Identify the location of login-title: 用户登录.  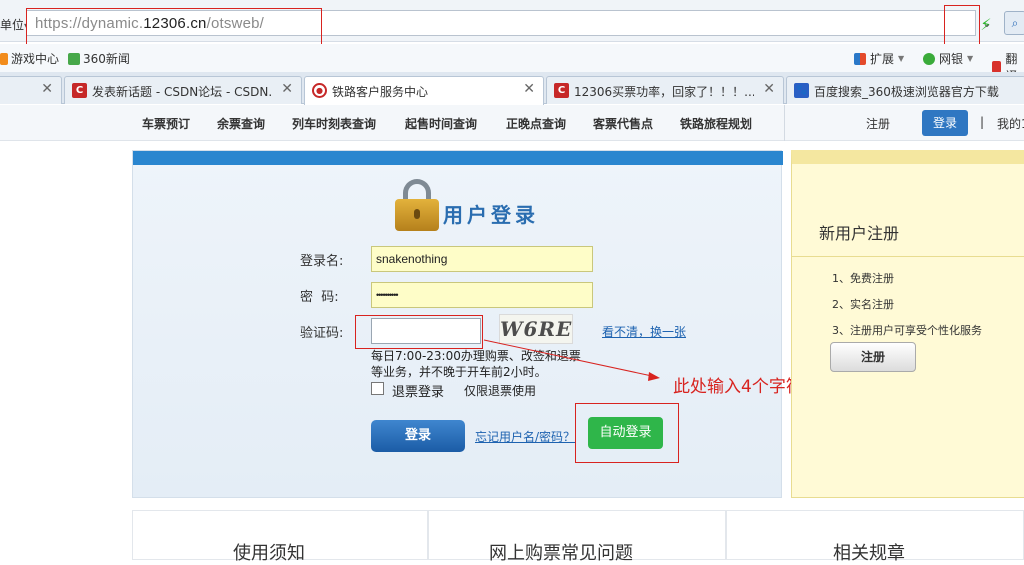
(491, 215).